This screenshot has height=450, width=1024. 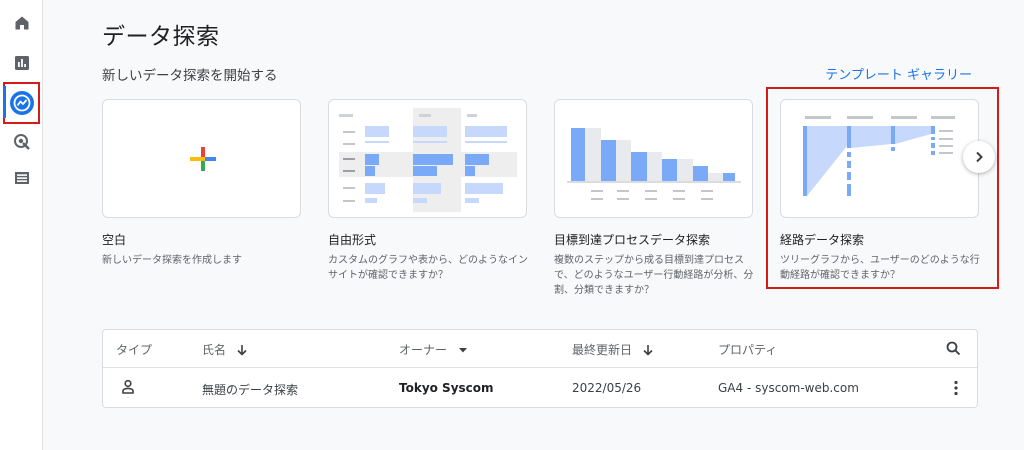 I want to click on left-nav-rail, so click(x=21, y=225).